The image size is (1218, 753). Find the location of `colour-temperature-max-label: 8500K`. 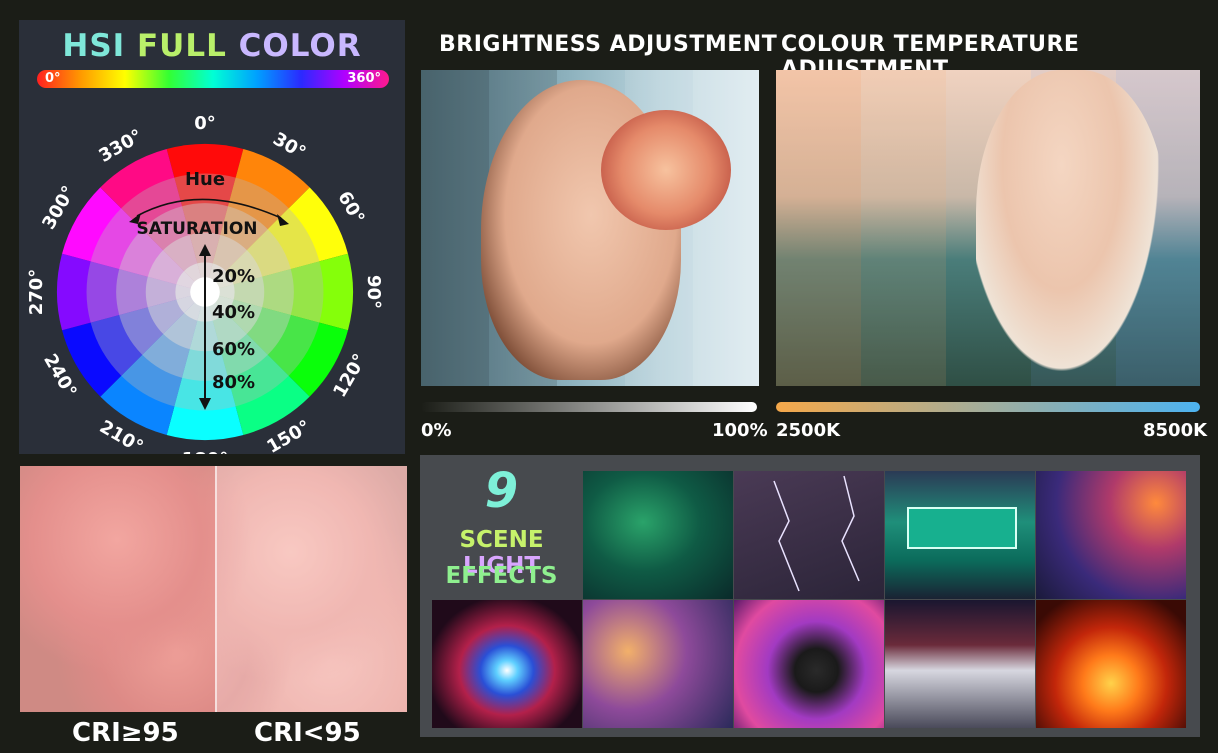

colour-temperature-max-label: 8500K is located at coordinates (1175, 430).